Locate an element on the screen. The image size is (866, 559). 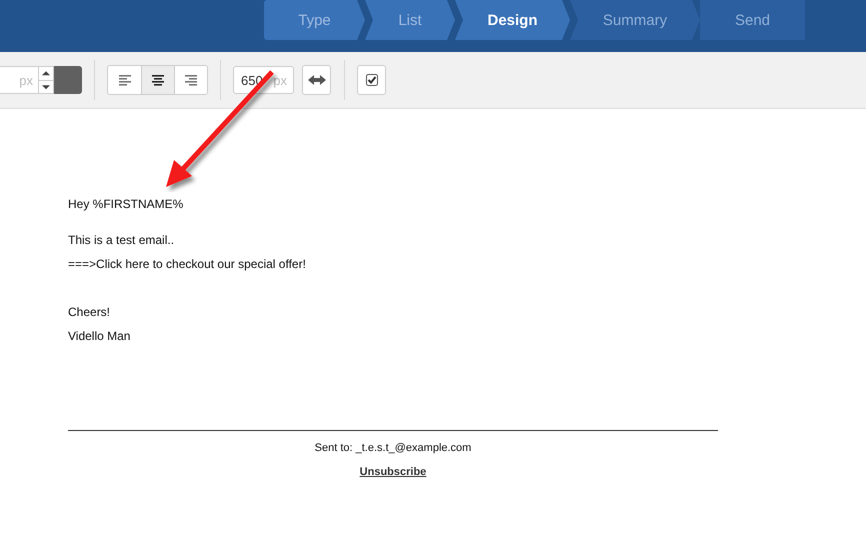
step-tab: Design is located at coordinates (512, 20).